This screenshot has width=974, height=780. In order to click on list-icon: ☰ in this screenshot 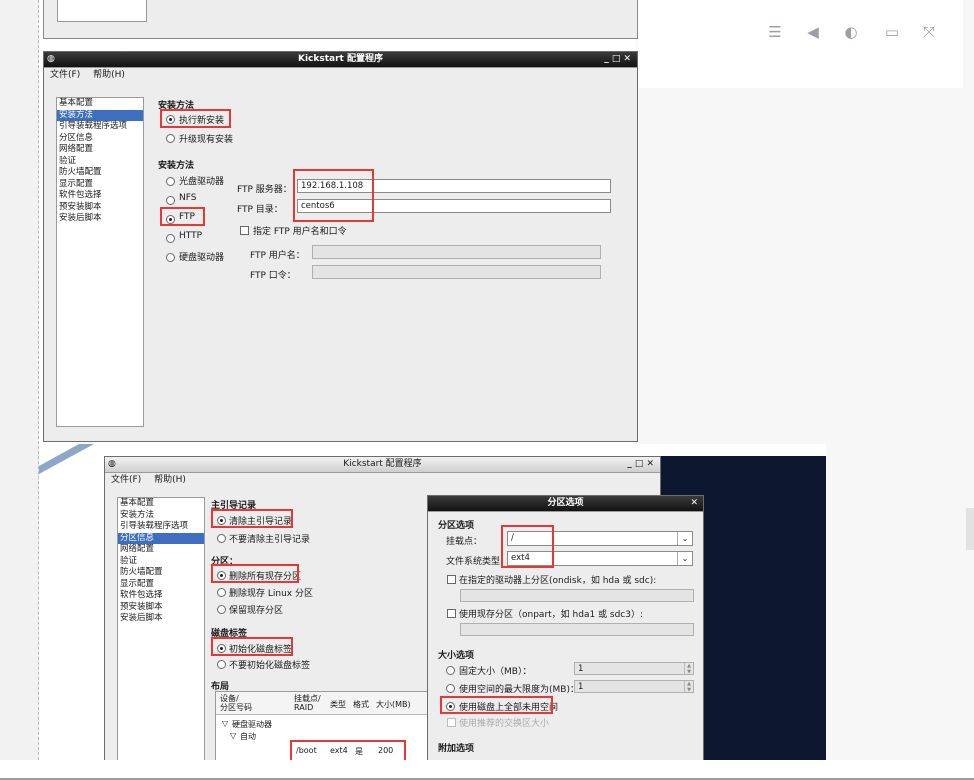, I will do `click(775, 32)`.